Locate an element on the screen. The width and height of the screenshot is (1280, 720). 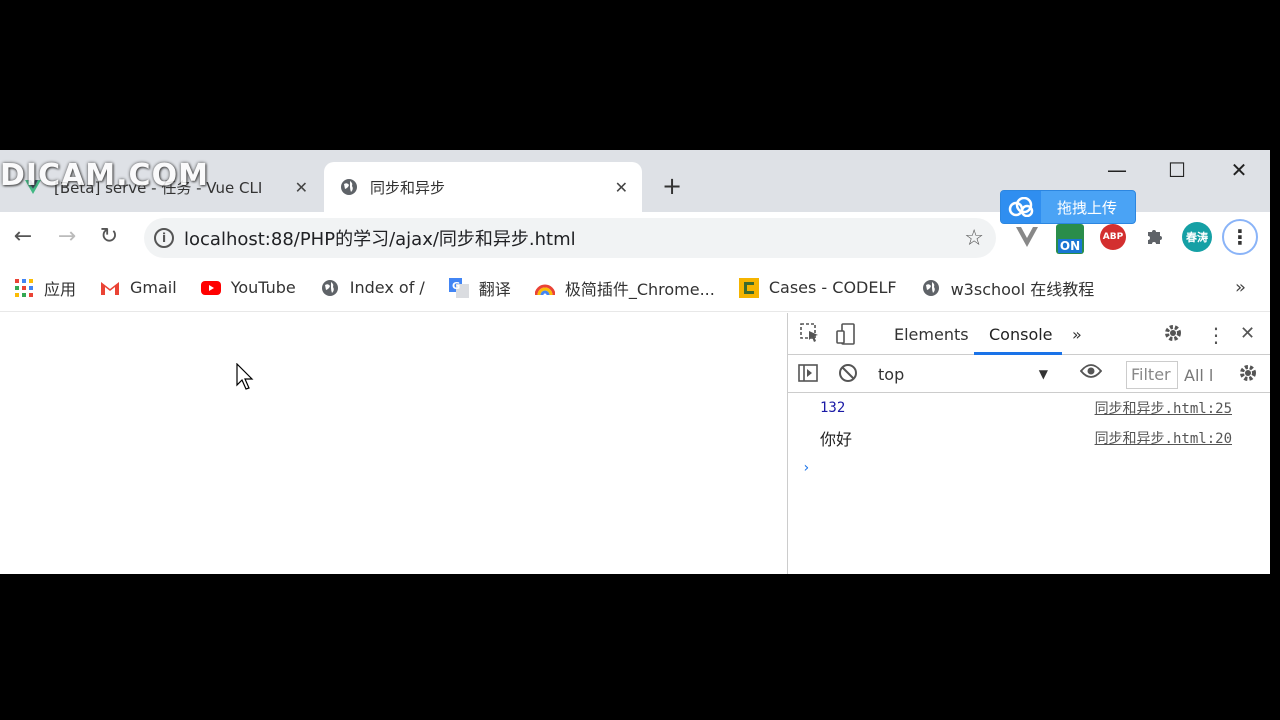
bookmark-codelf: Cases - CODELF is located at coordinates (817, 287).